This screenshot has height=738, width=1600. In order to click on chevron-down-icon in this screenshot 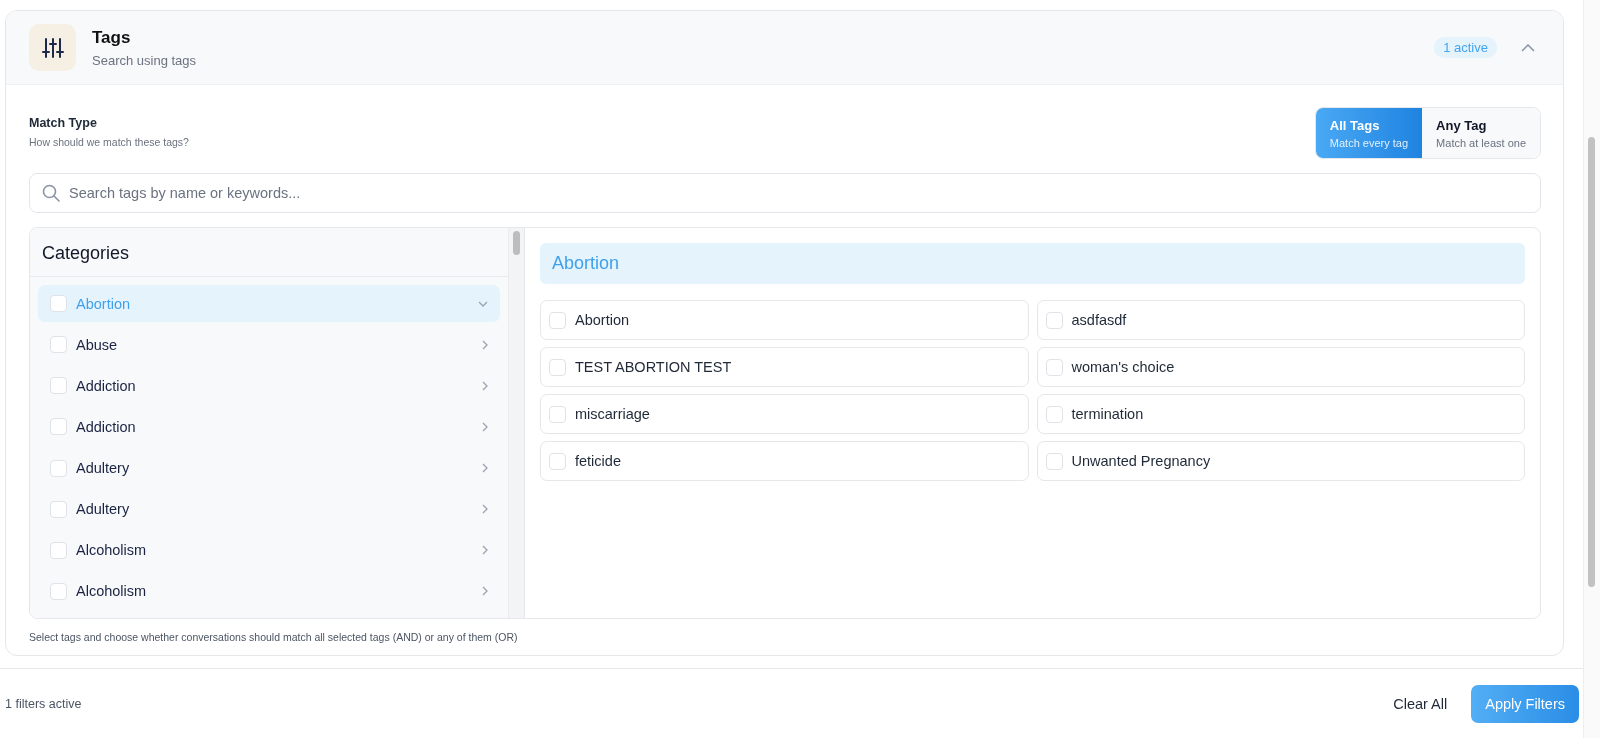, I will do `click(483, 303)`.